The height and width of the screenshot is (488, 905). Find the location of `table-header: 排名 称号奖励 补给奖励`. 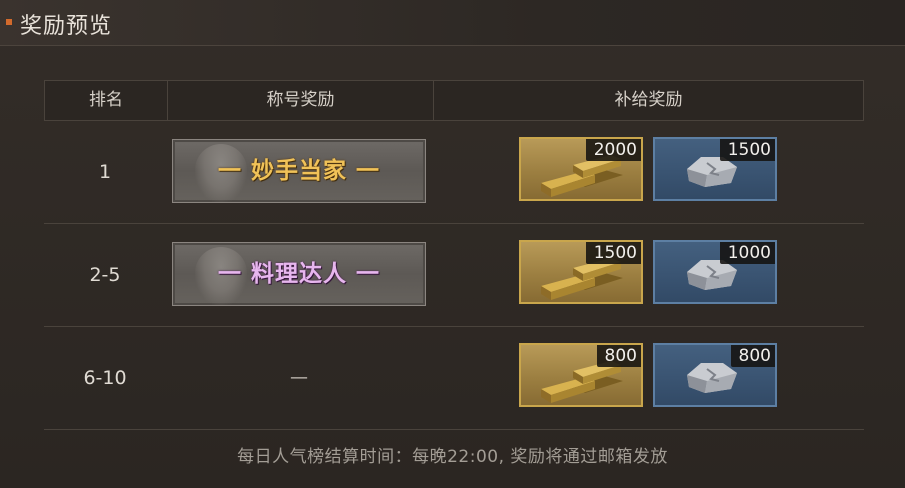

table-header: 排名 称号奖励 补给奖励 is located at coordinates (454, 100).